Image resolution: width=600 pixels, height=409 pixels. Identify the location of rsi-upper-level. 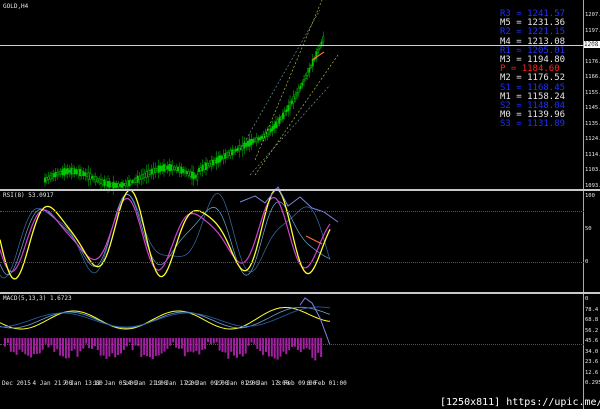
(292, 212).